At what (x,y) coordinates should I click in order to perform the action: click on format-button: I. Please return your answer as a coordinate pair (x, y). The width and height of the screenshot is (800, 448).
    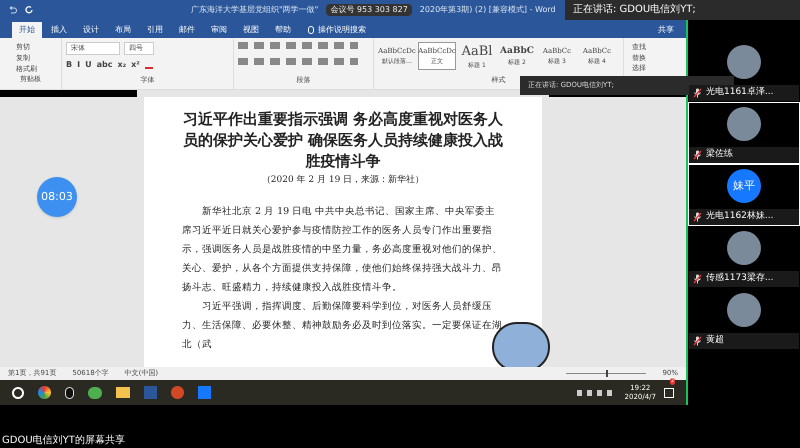
    Looking at the image, I should click on (78, 64).